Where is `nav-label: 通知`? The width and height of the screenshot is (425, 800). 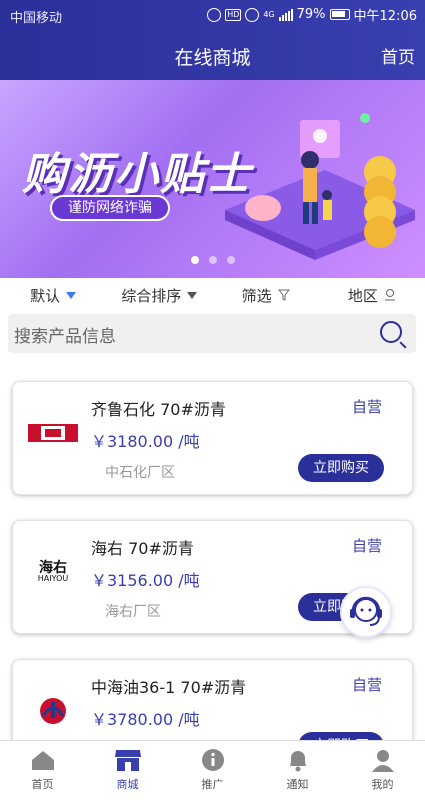
nav-label: 通知 is located at coordinates (297, 784).